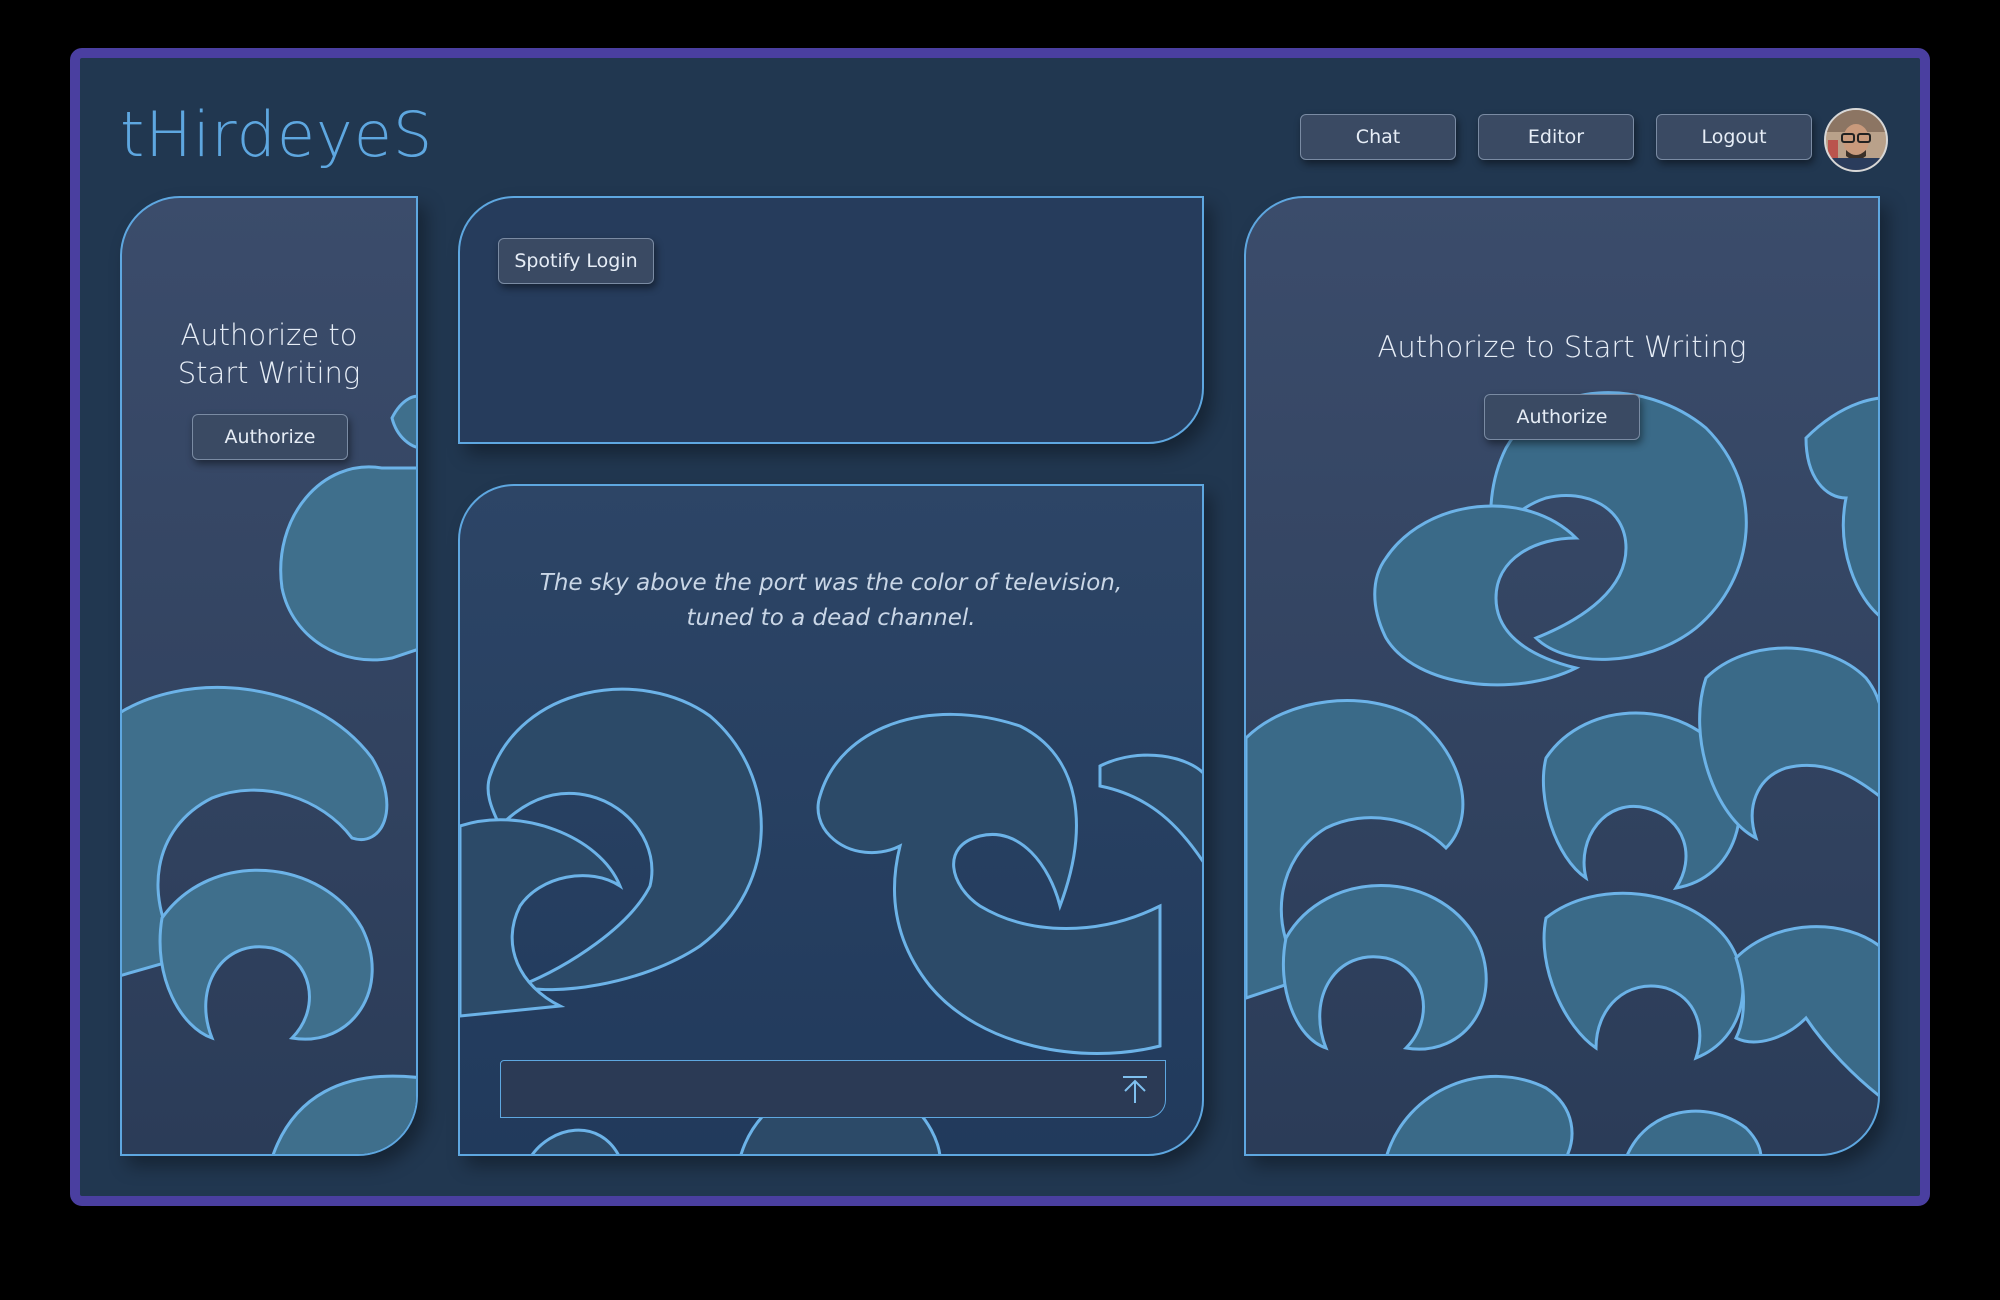  What do you see at coordinates (833, 1089) in the screenshot?
I see `editor-input` at bounding box center [833, 1089].